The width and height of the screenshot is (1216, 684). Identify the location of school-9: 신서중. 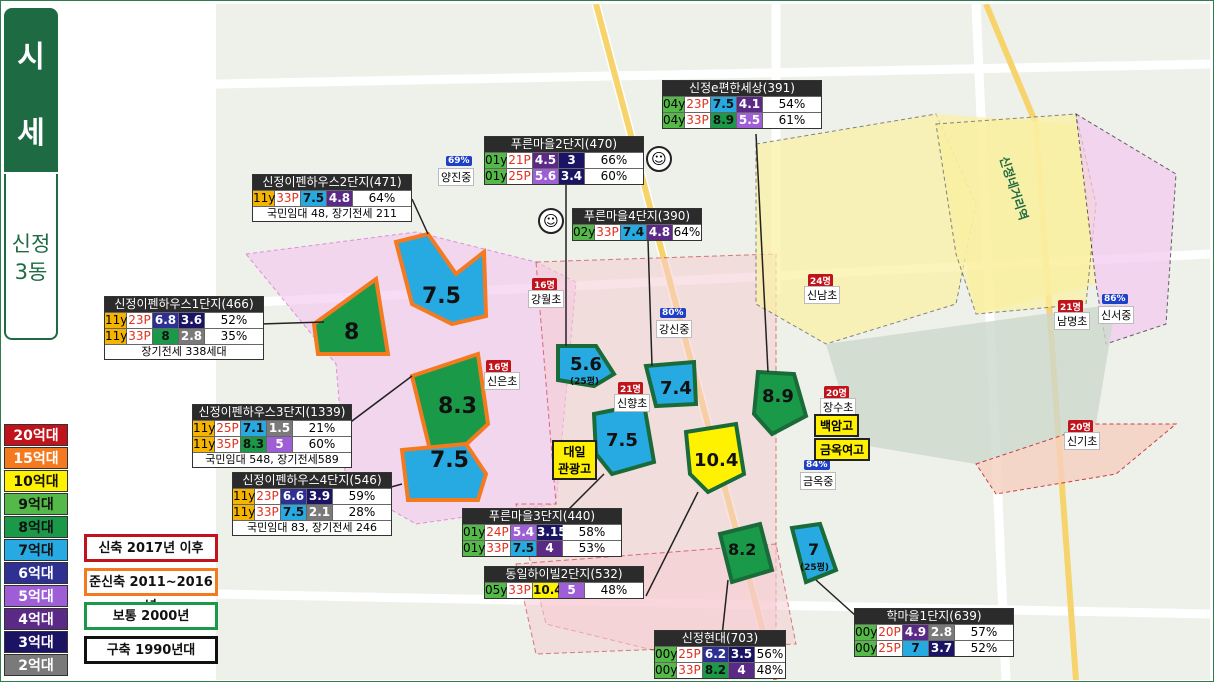
(1116, 315).